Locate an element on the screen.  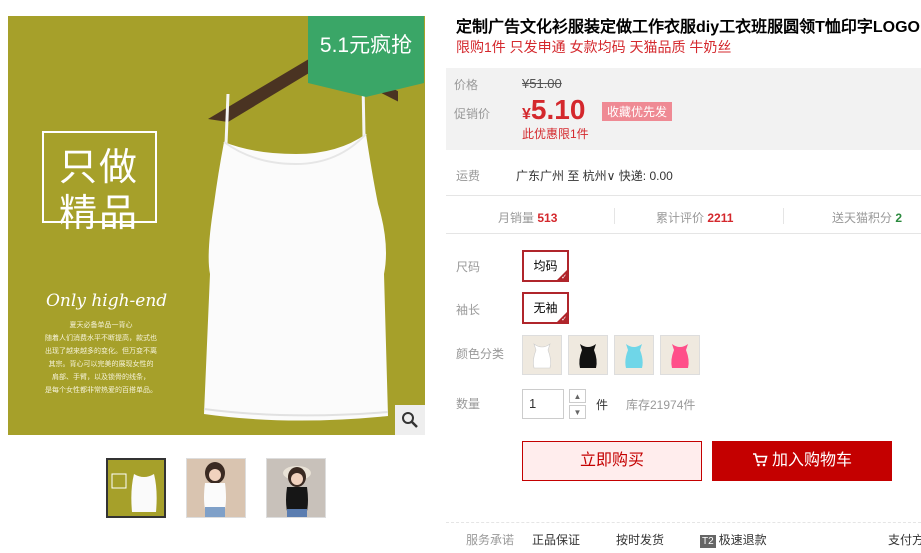
monthly-sales-value: 513 is located at coordinates (547, 218).